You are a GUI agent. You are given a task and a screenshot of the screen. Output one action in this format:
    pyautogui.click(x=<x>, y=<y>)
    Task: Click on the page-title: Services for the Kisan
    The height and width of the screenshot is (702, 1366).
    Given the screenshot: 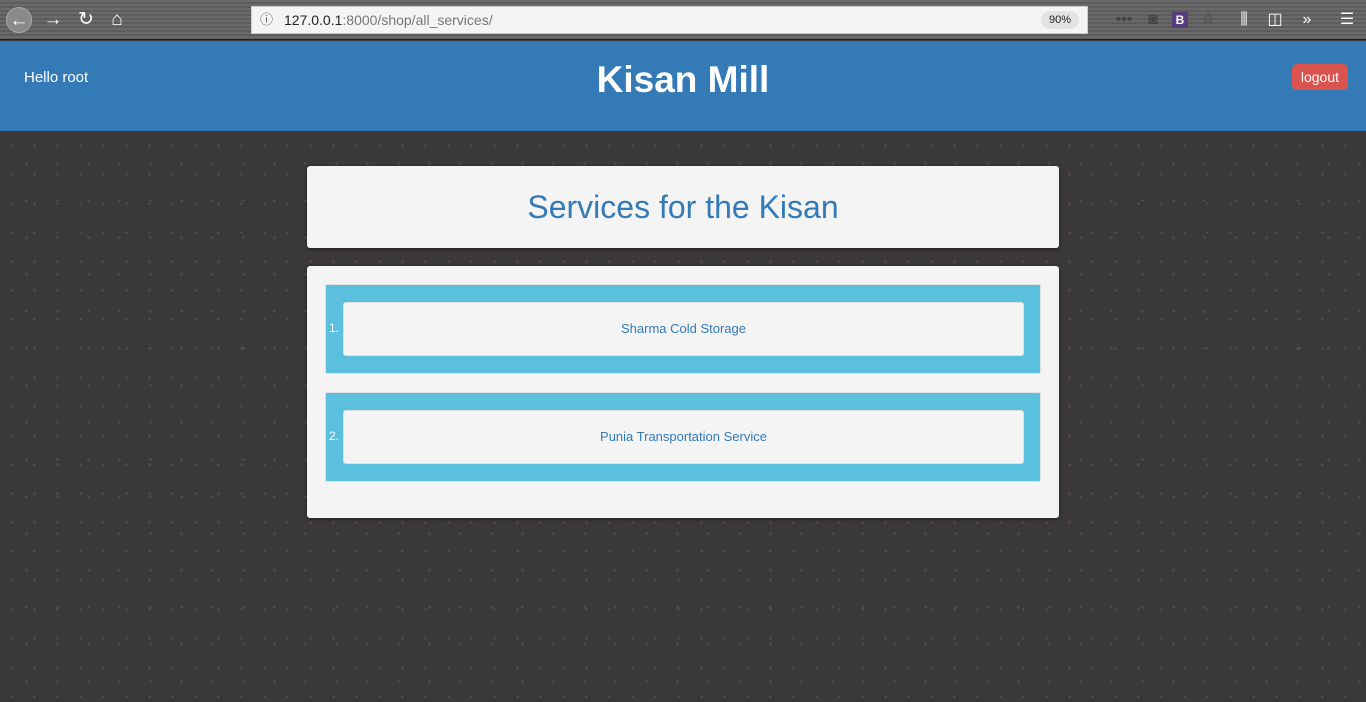 What is the action you would take?
    pyautogui.click(x=683, y=207)
    